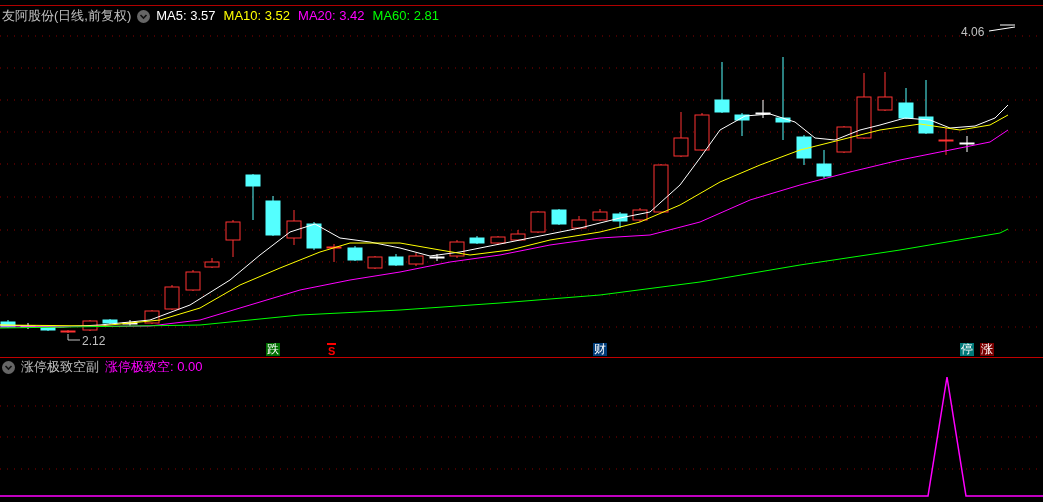 The image size is (1043, 502). Describe the element at coordinates (406, 16) in the screenshot. I see `moving-average-label: MA60: 2.81` at that location.